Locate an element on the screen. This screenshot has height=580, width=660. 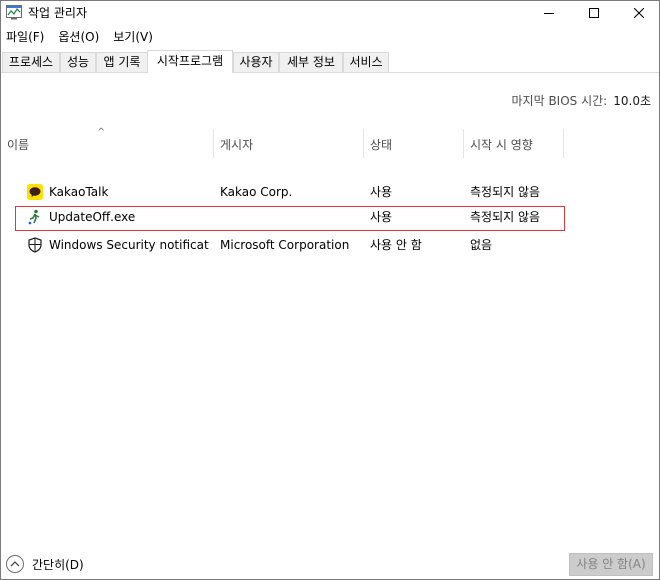
close-button is located at coordinates (638, 12).